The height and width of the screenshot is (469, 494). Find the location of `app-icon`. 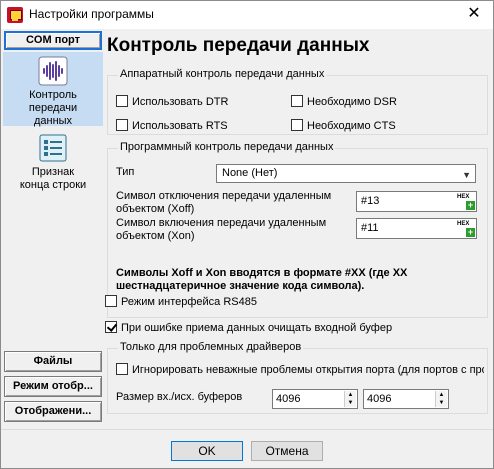

app-icon is located at coordinates (15, 15).